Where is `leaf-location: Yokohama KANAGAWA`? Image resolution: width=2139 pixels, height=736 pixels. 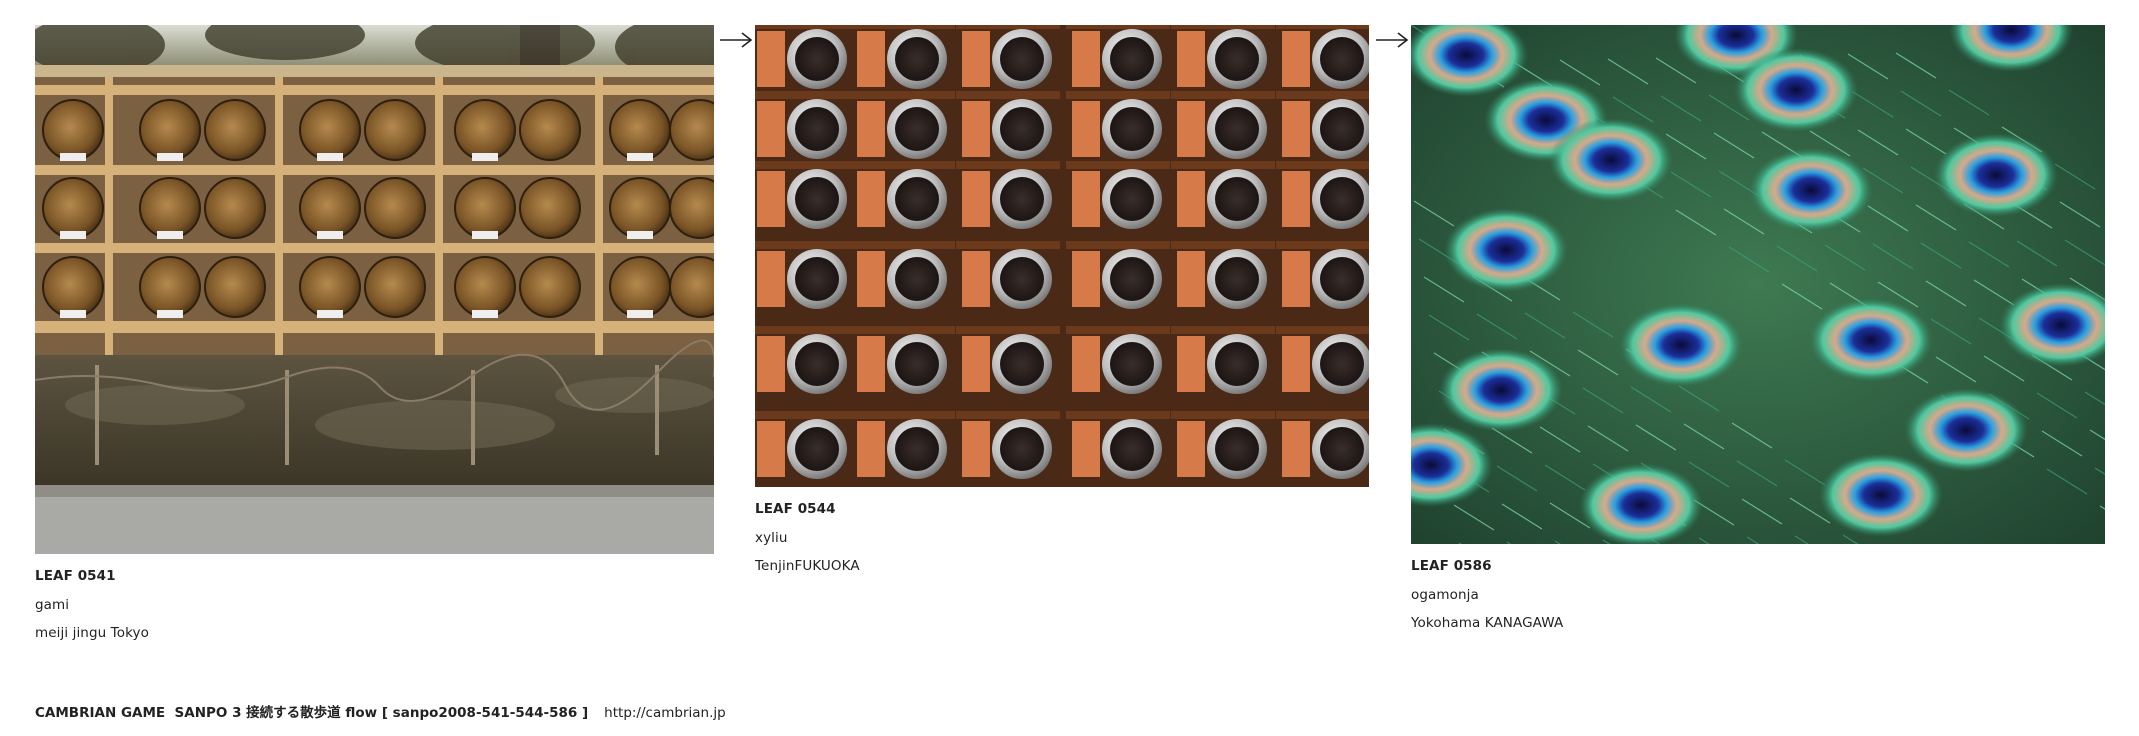 leaf-location: Yokohama KANAGAWA is located at coordinates (1487, 623).